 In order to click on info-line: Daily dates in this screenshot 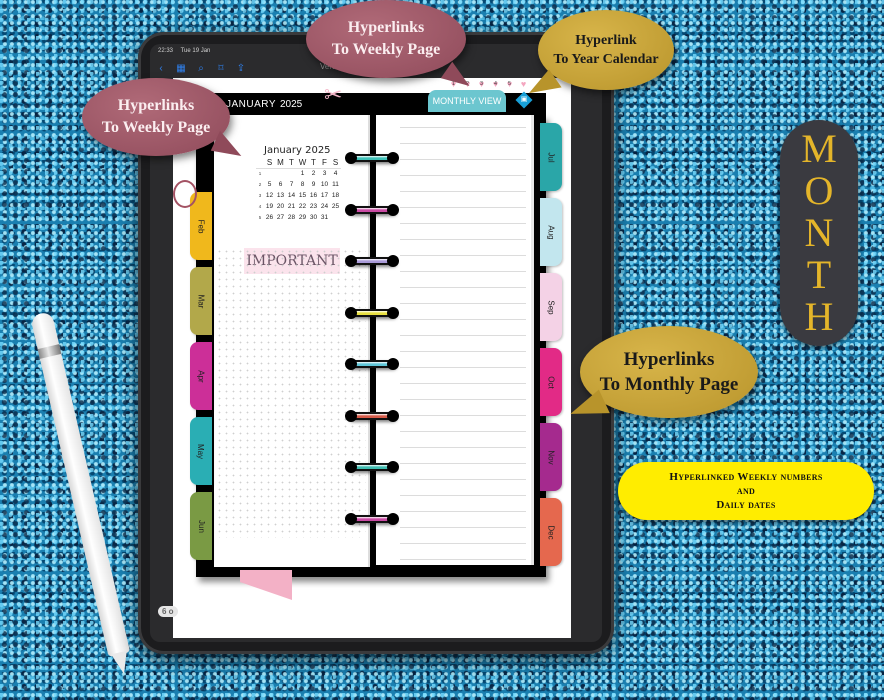, I will do `click(746, 505)`.